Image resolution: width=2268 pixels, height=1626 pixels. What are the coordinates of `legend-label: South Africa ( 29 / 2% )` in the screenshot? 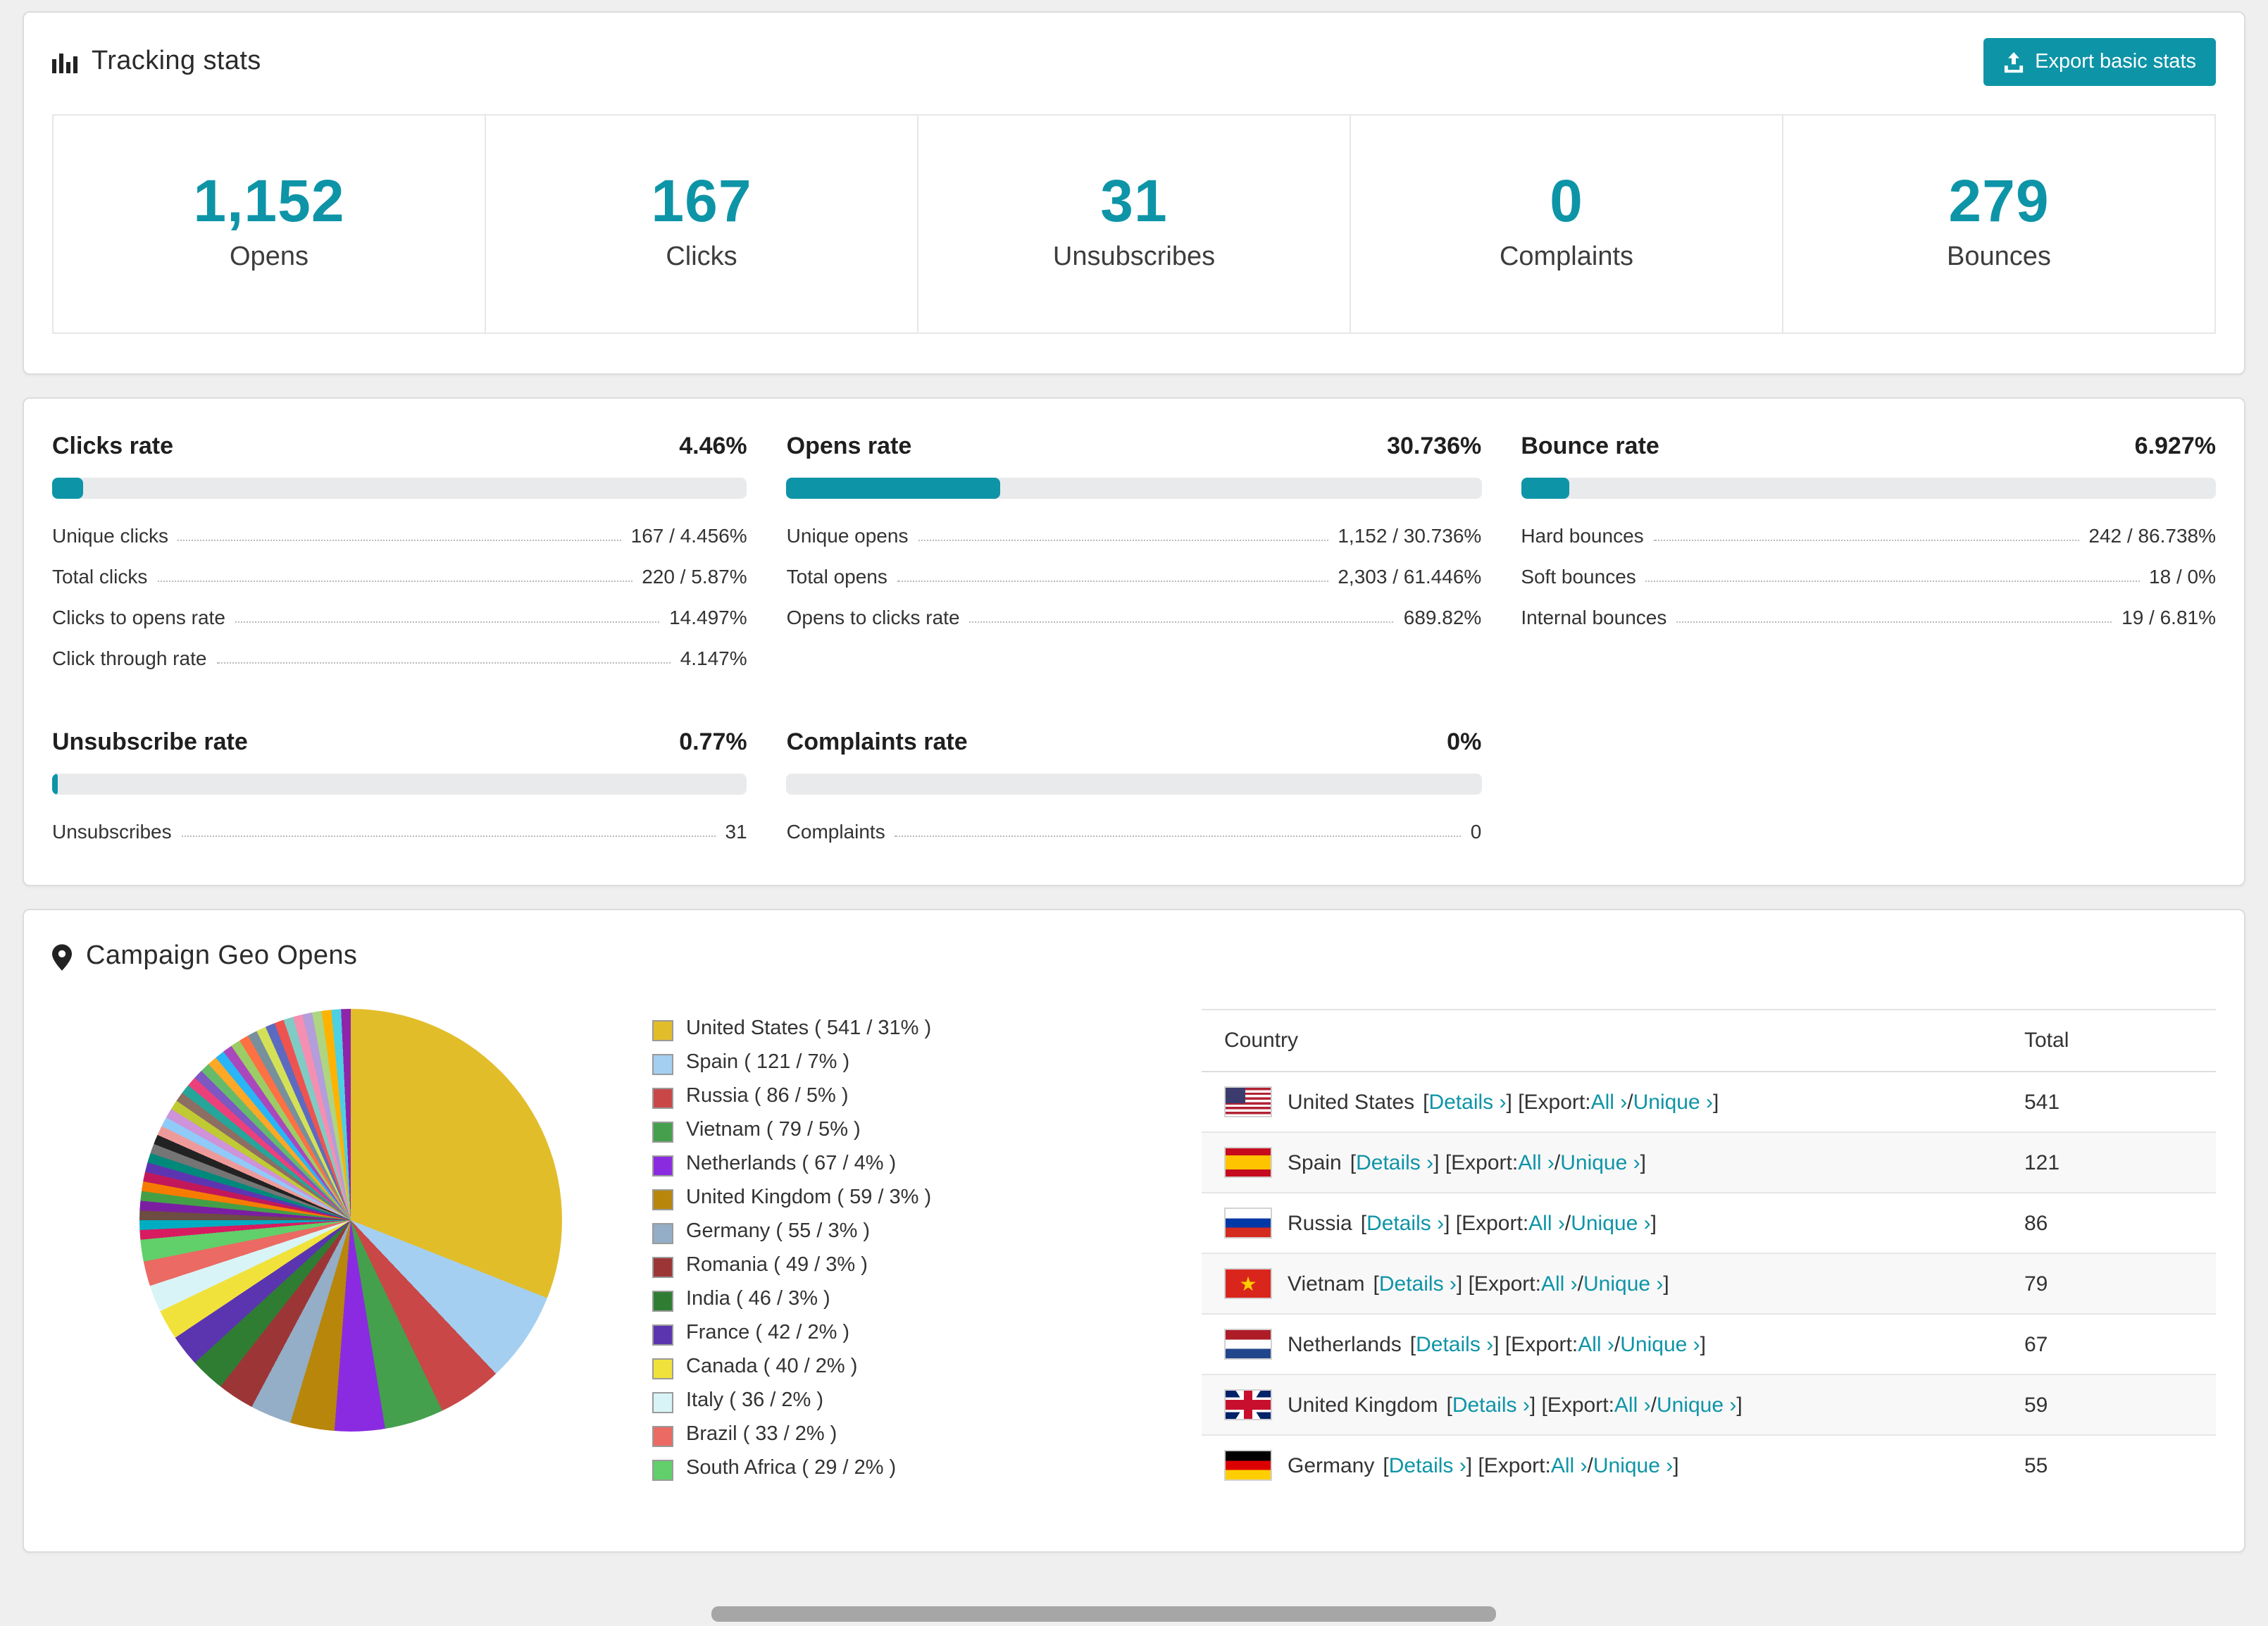 It's located at (792, 1468).